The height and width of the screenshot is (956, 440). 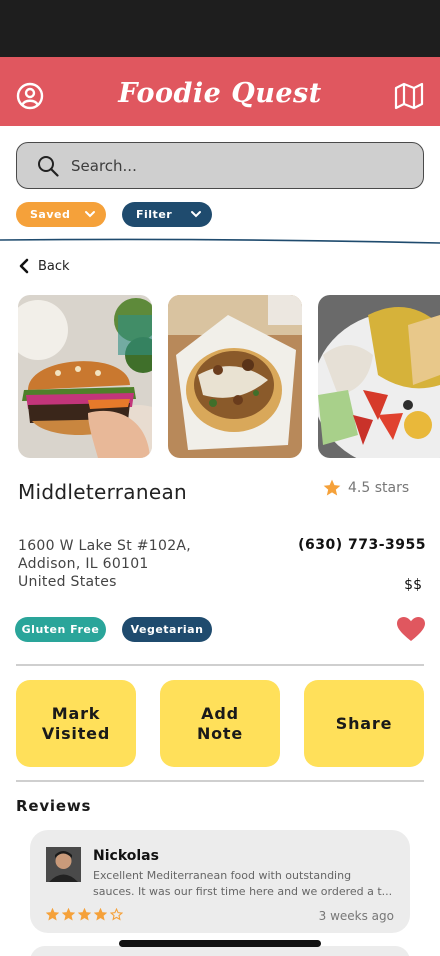 I want to click on review-time: 3 weeks ago, so click(x=356, y=916).